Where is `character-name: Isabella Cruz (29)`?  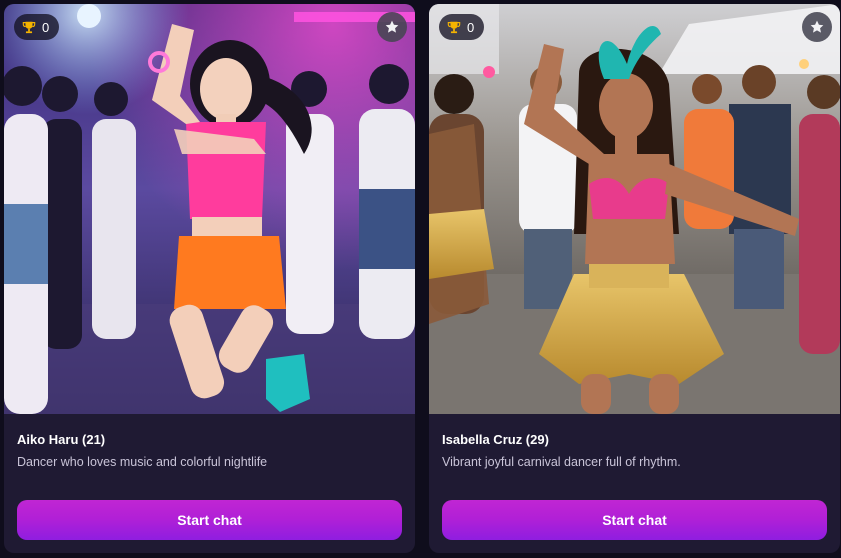
character-name: Isabella Cruz (29) is located at coordinates (495, 439).